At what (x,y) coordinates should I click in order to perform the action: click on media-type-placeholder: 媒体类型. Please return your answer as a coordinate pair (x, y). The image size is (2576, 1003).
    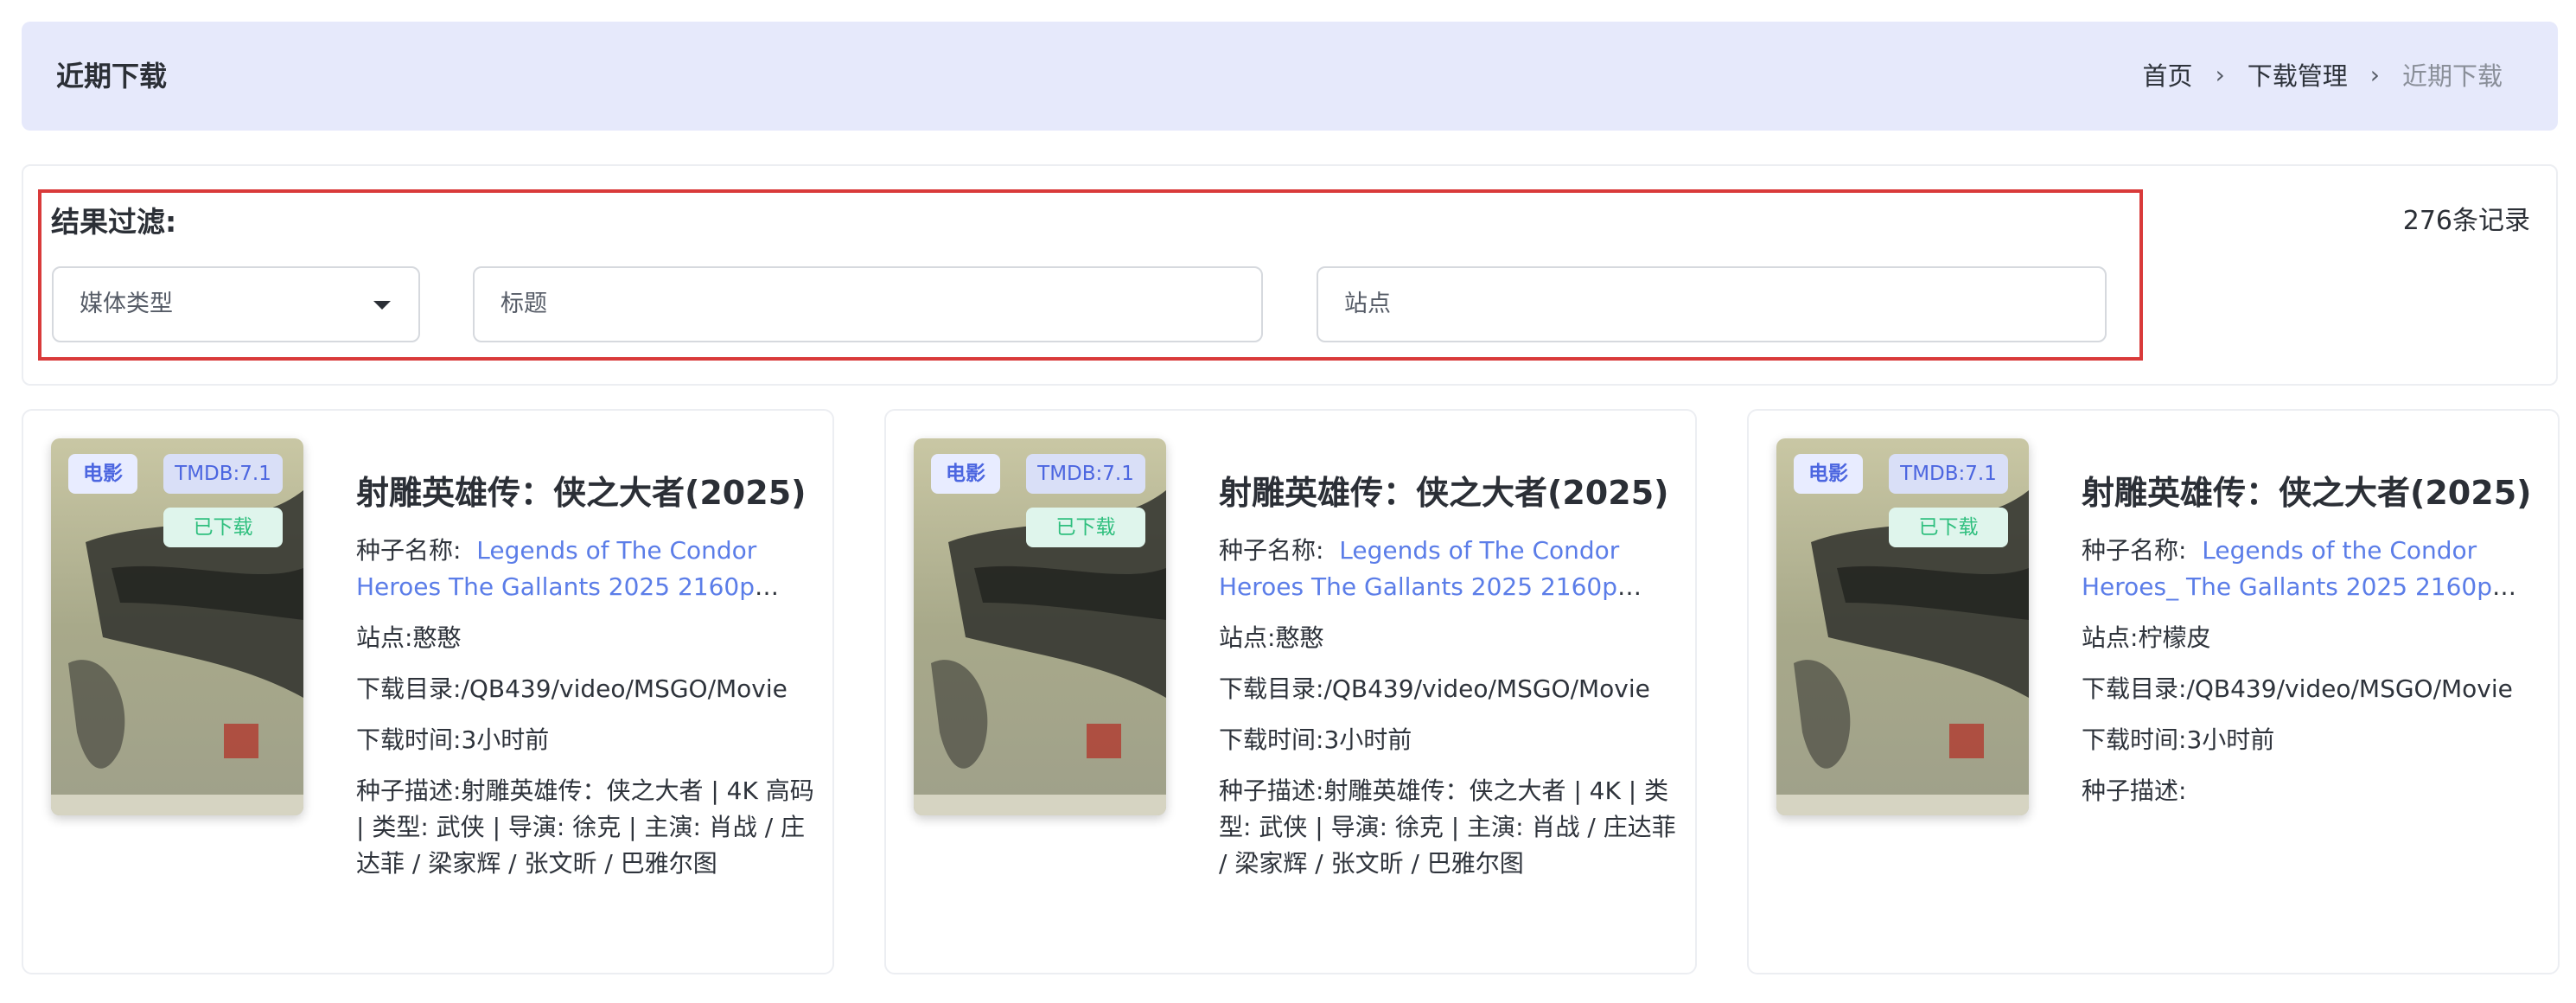
    Looking at the image, I should click on (126, 304).